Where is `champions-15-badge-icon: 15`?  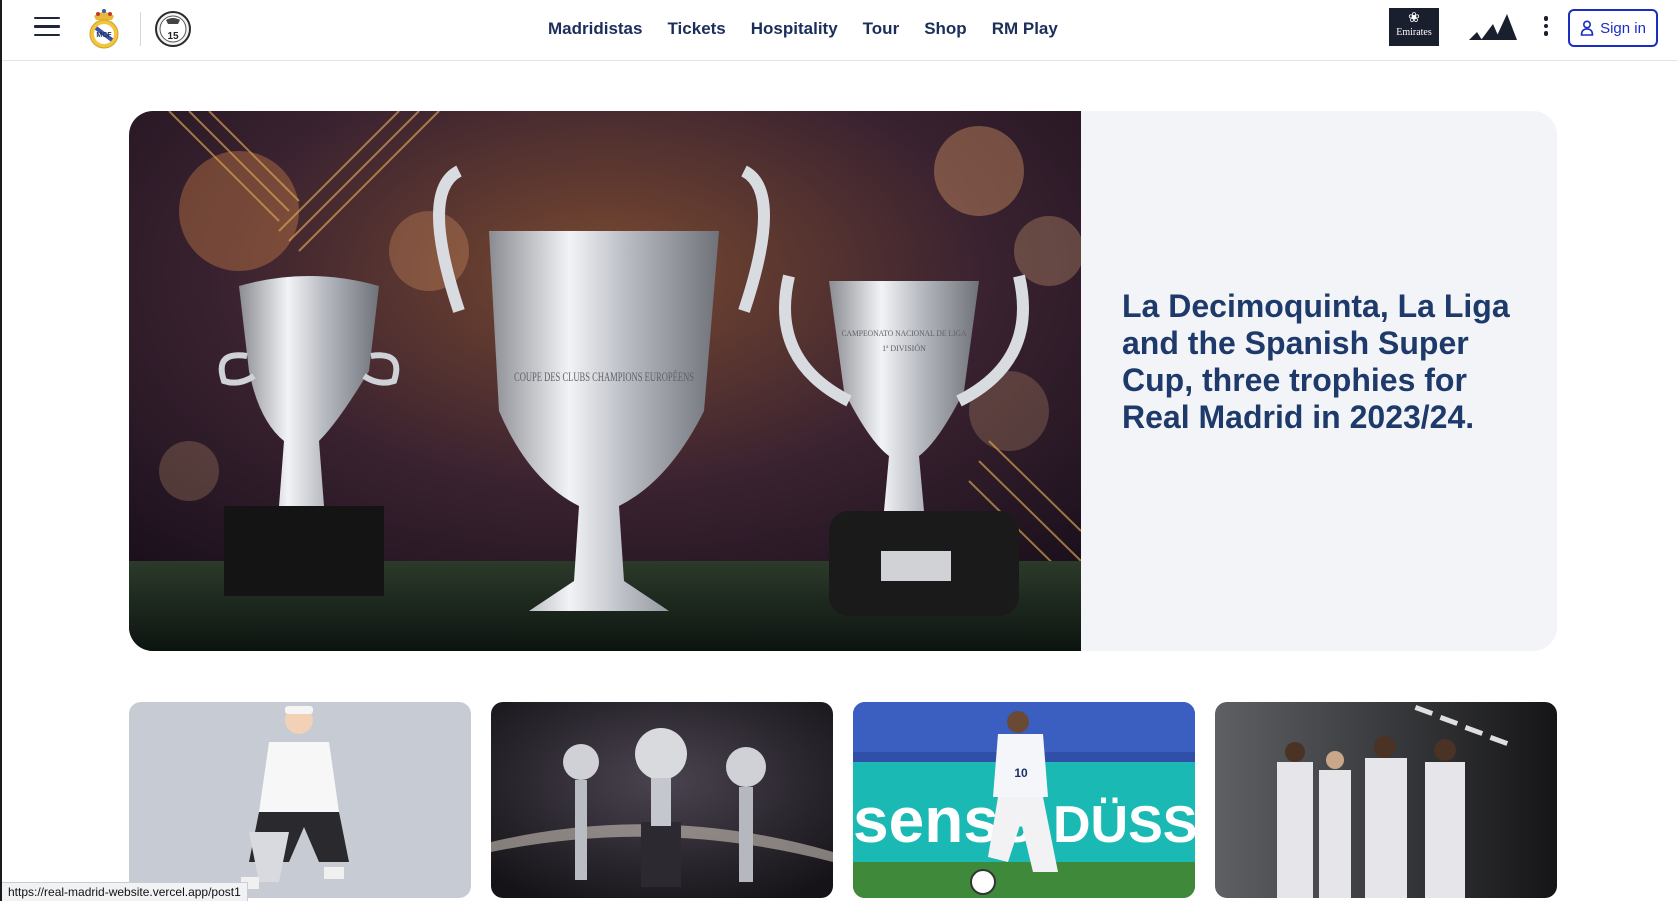 champions-15-badge-icon: 15 is located at coordinates (173, 29).